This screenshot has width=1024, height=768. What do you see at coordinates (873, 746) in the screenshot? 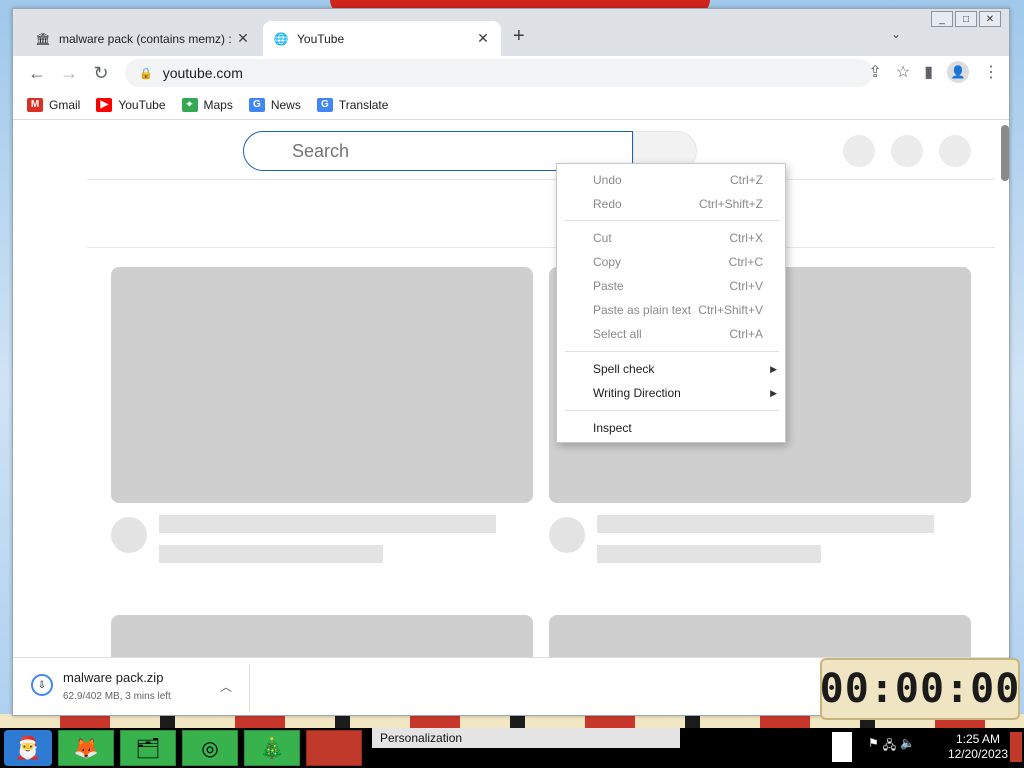
I see `flag-icon: ⚑` at bounding box center [873, 746].